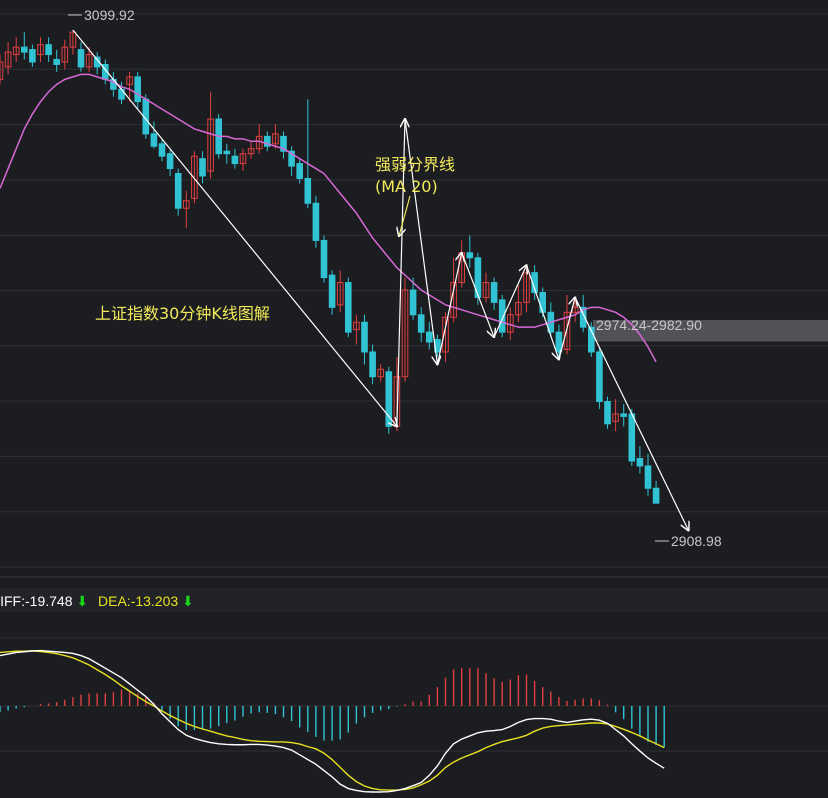 This screenshot has height=798, width=828. I want to click on zone-price-label: 2974.24-2982.90, so click(649, 325).